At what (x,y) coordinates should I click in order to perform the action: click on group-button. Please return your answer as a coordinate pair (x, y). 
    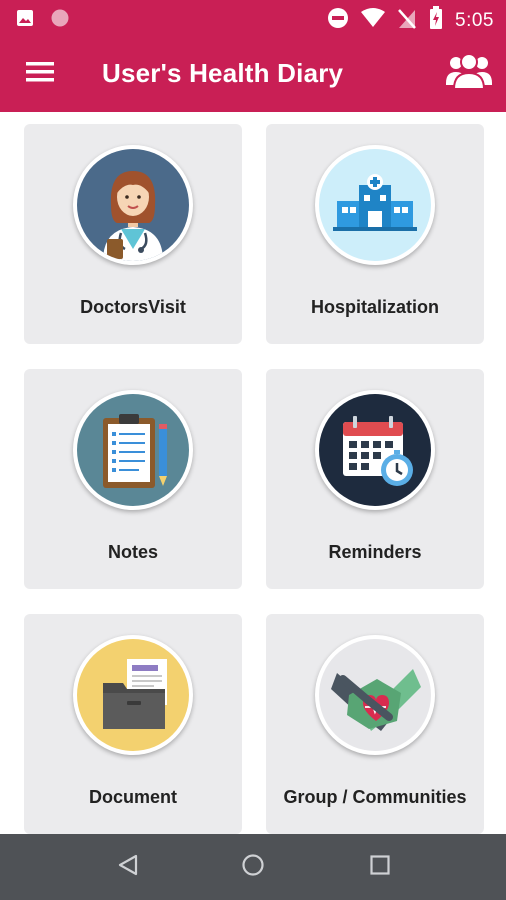
    Looking at the image, I should click on (469, 73).